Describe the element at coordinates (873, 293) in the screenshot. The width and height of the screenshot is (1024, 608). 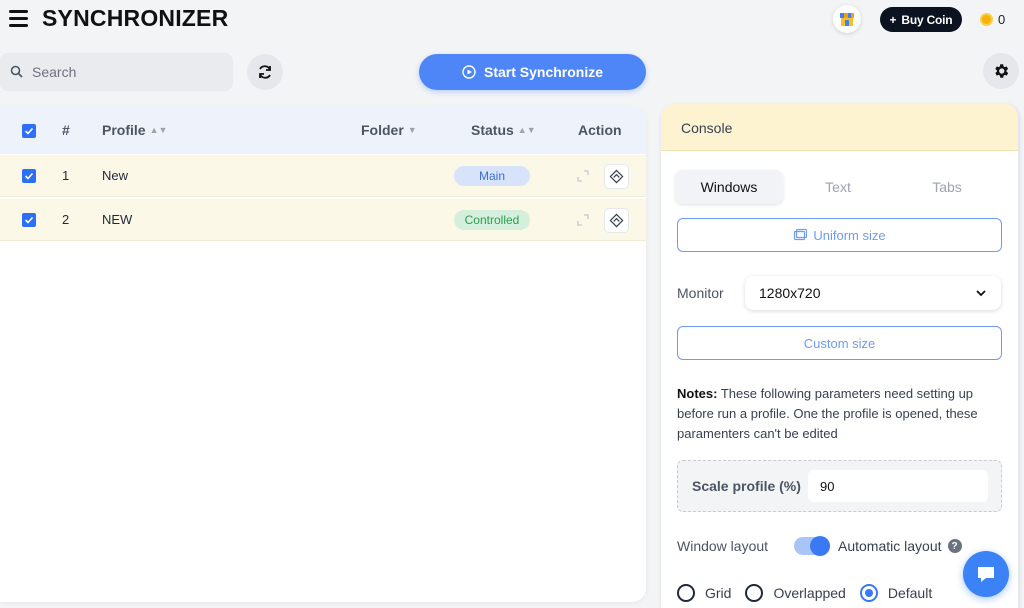
I see `monitor-select: 1280x720` at that location.